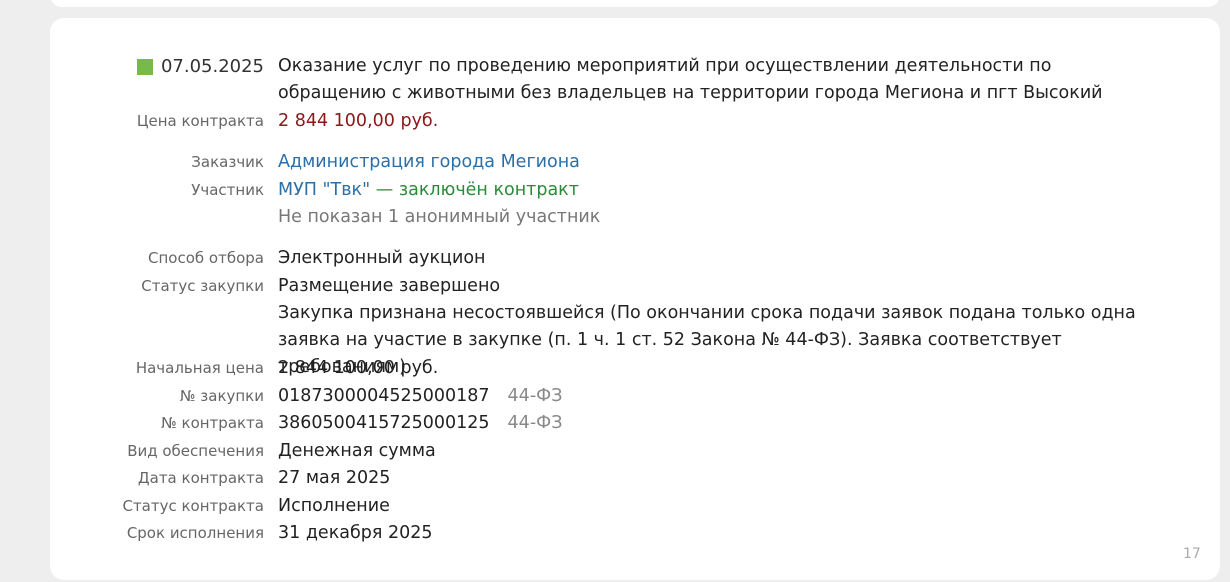 Image resolution: width=1230 pixels, height=582 pixels. What do you see at coordinates (206, 258) in the screenshot?
I see `method-label: Способ отбора` at bounding box center [206, 258].